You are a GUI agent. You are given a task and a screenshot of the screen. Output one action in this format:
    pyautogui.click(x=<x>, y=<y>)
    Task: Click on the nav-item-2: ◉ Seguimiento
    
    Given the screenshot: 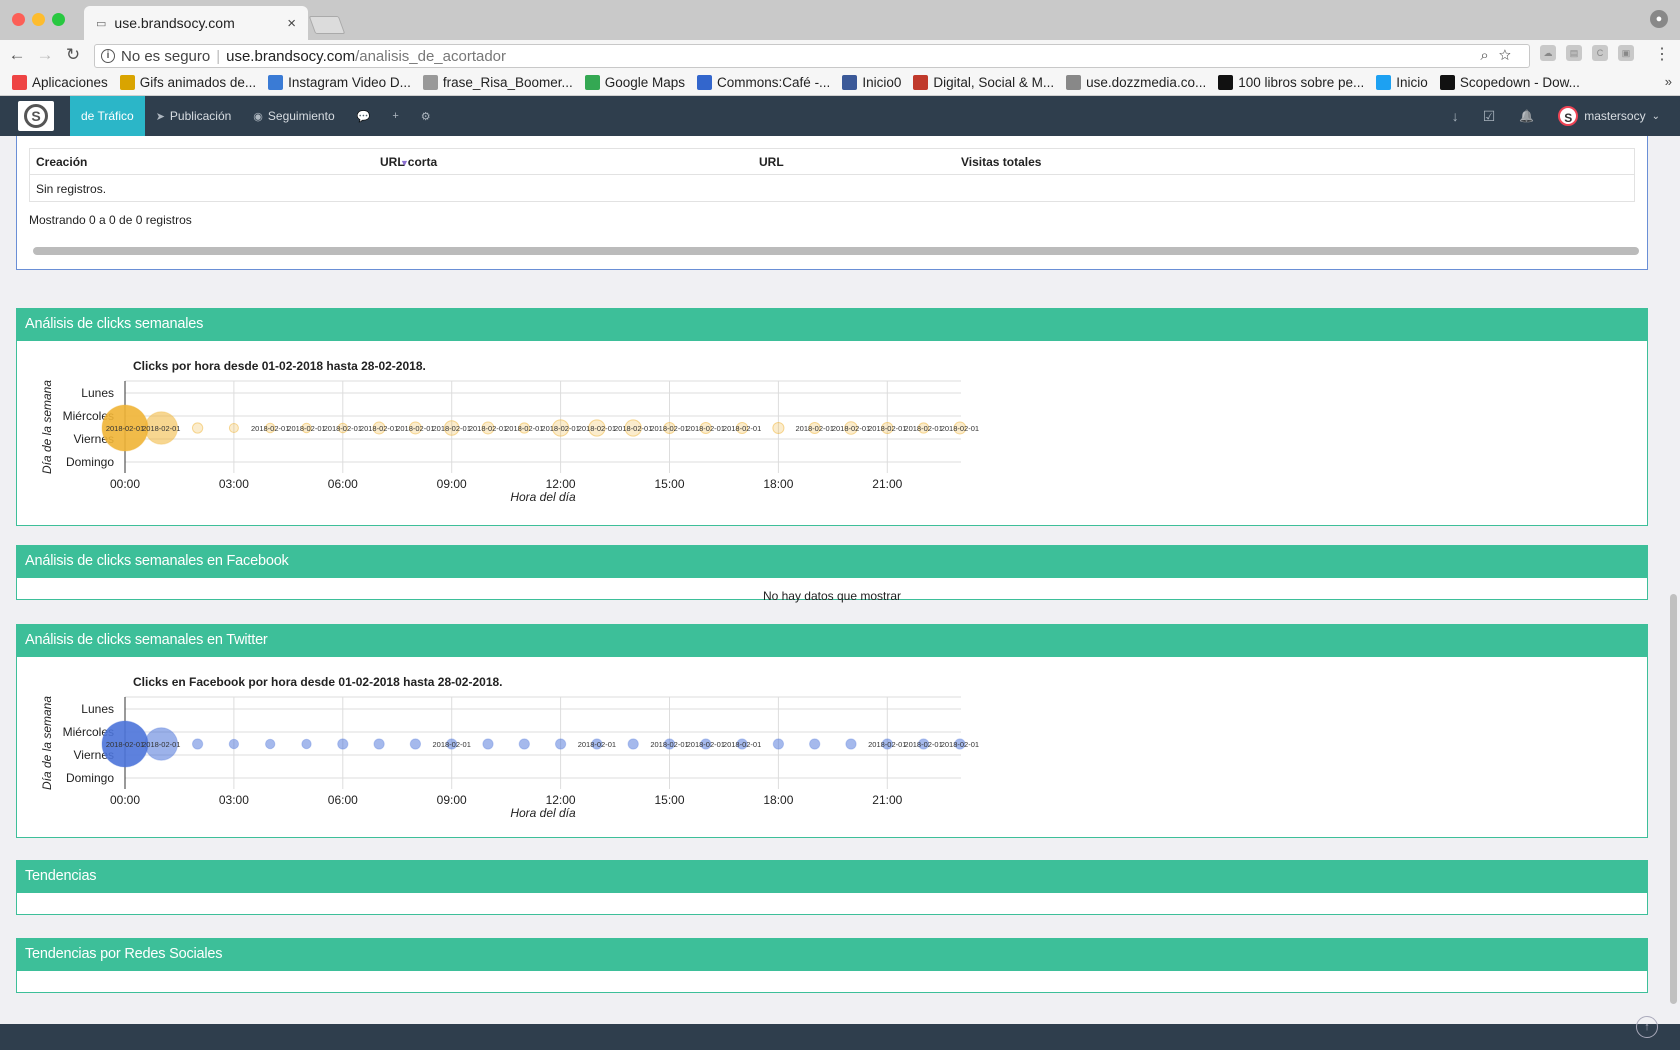 What is the action you would take?
    pyautogui.click(x=293, y=116)
    